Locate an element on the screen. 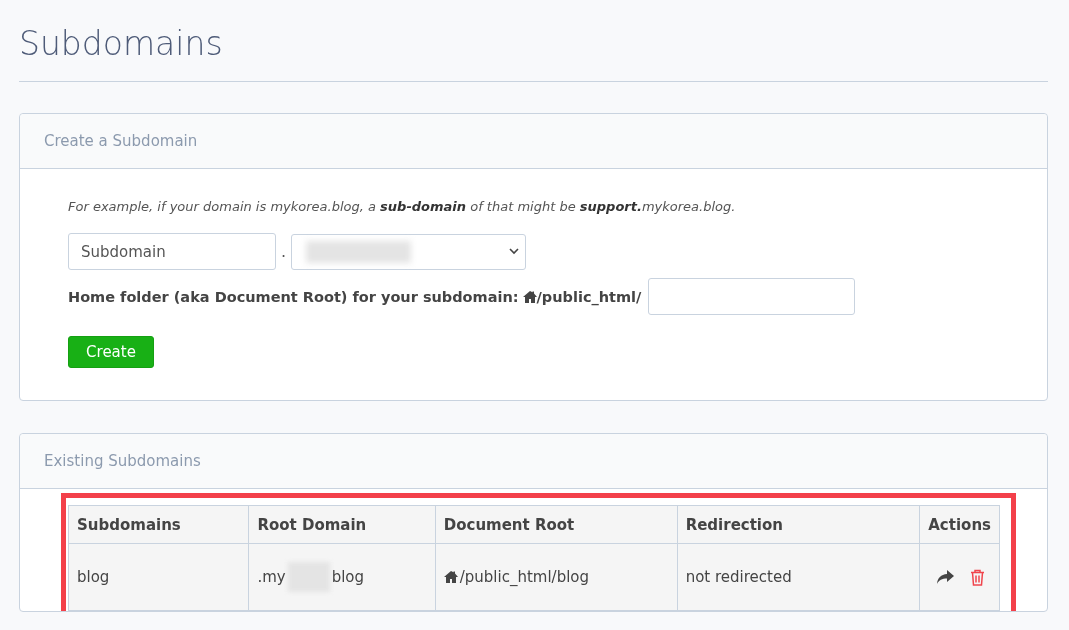 This screenshot has height=630, width=1069. home-folder-label: Home folder (aka Document Root) for your subdomain: is located at coordinates (293, 296).